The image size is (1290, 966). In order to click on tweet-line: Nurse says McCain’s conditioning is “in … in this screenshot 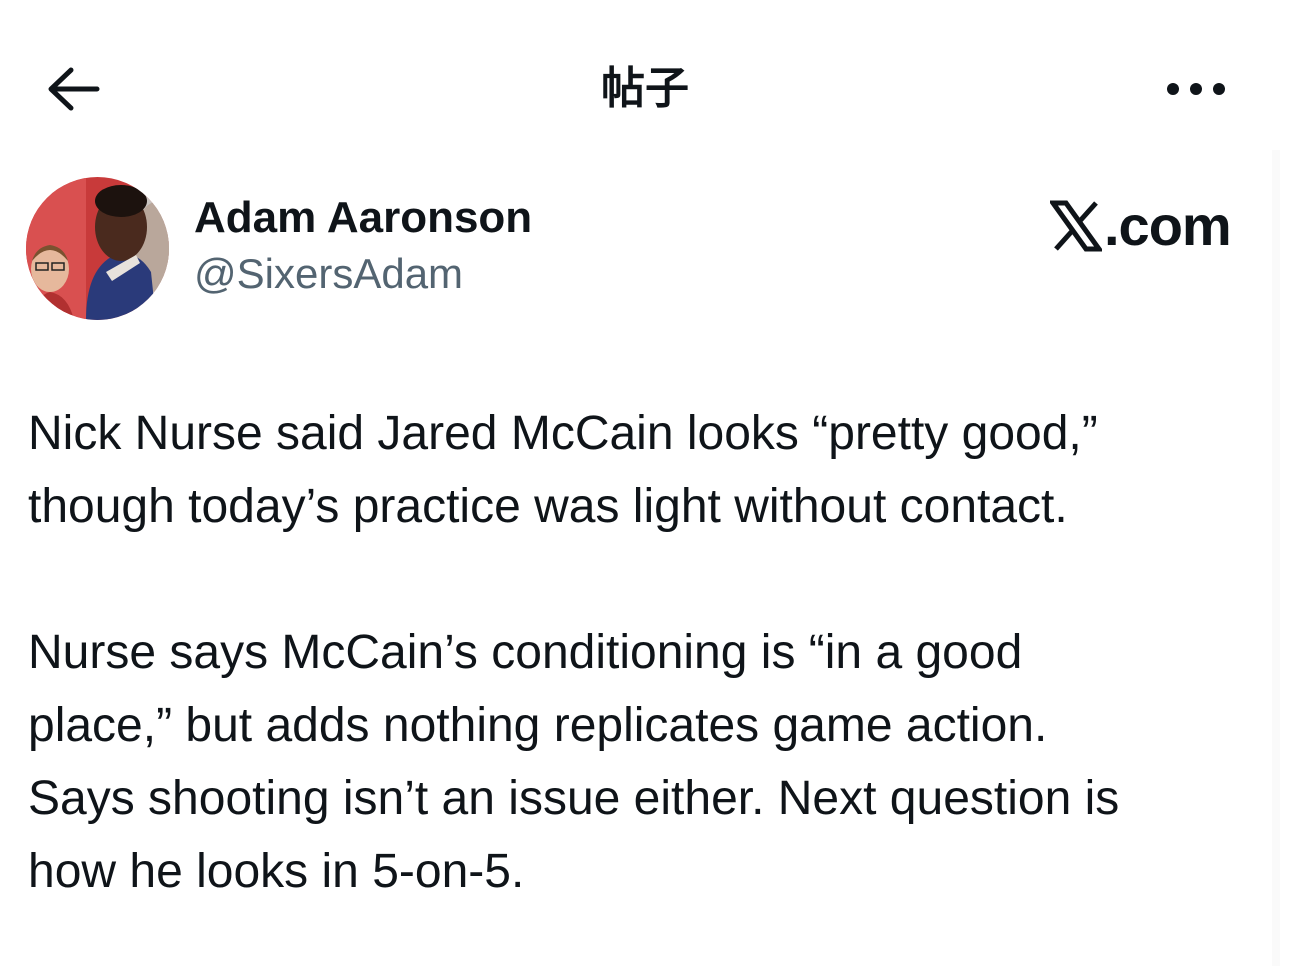, I will do `click(525, 652)`.